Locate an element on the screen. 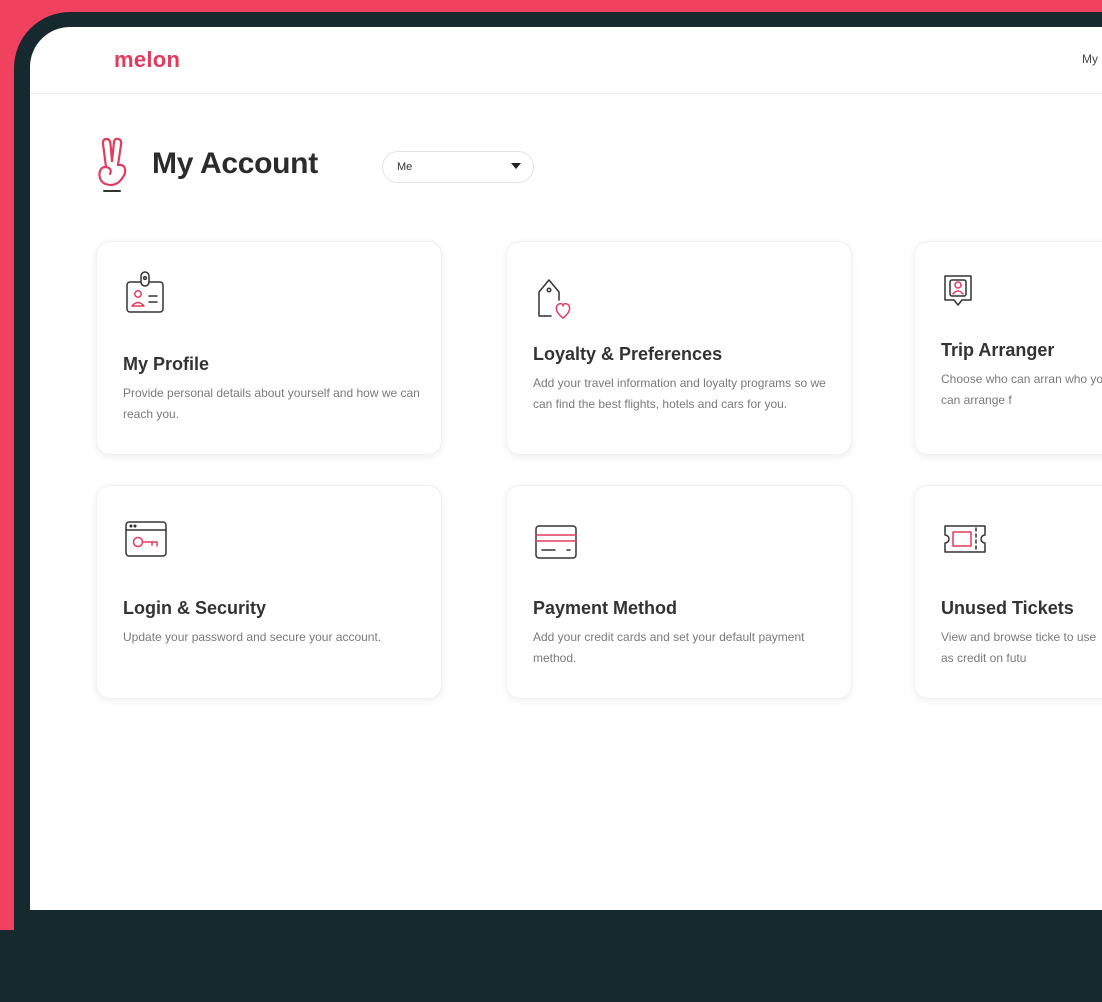  card-title: Loyalty & Preferences is located at coordinates (628, 354).